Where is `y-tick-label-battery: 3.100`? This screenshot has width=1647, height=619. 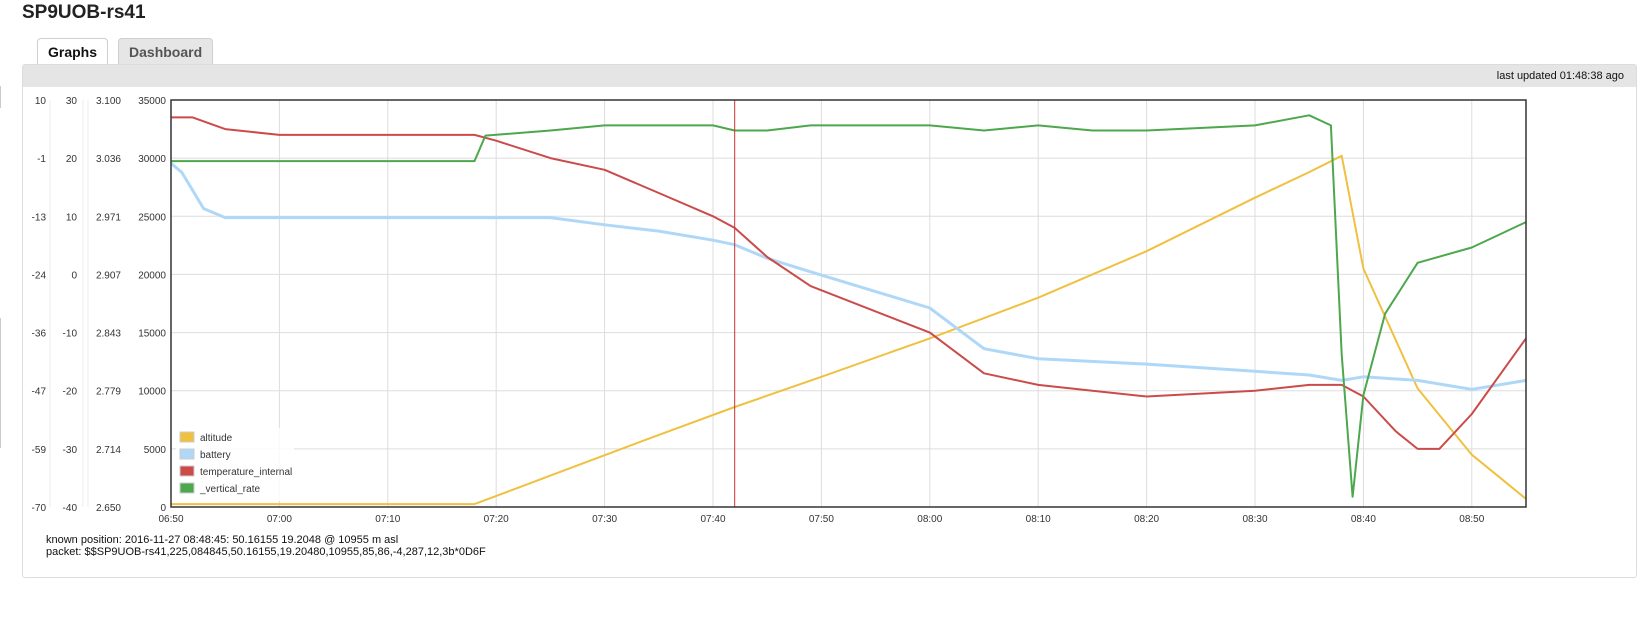 y-tick-label-battery: 3.100 is located at coordinates (108, 101).